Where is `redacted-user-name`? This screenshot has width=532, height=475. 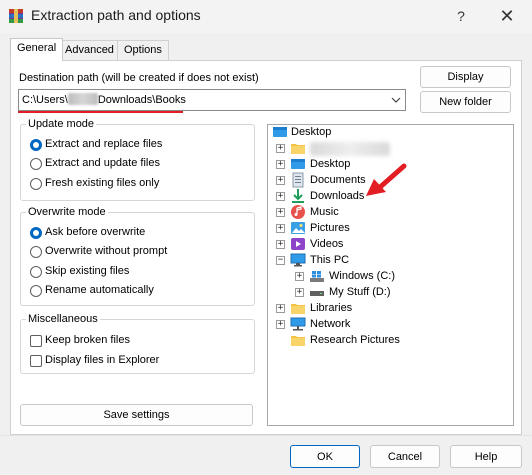 redacted-user-name is located at coordinates (350, 149).